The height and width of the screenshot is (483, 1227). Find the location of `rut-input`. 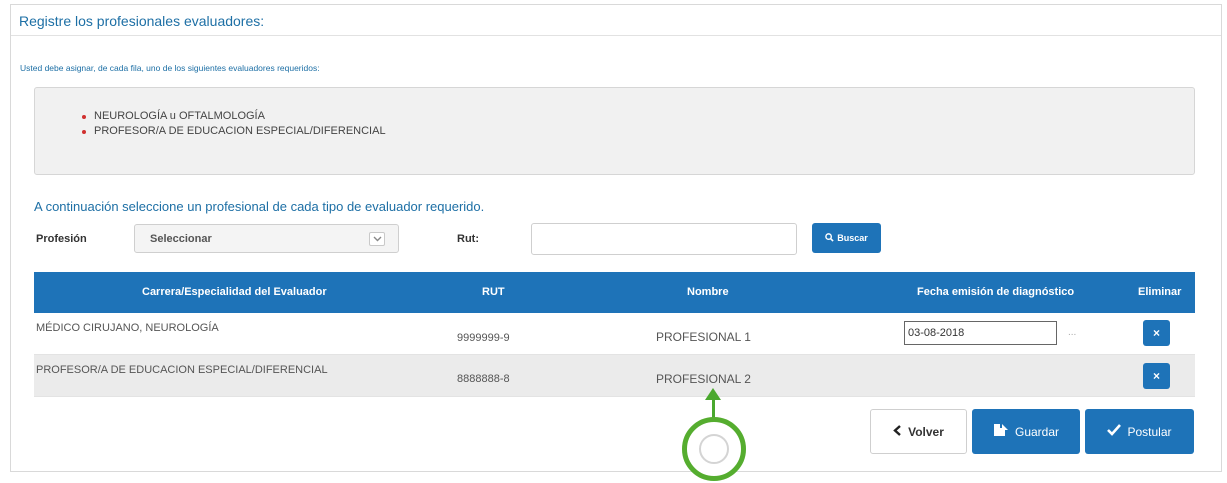

rut-input is located at coordinates (664, 239).